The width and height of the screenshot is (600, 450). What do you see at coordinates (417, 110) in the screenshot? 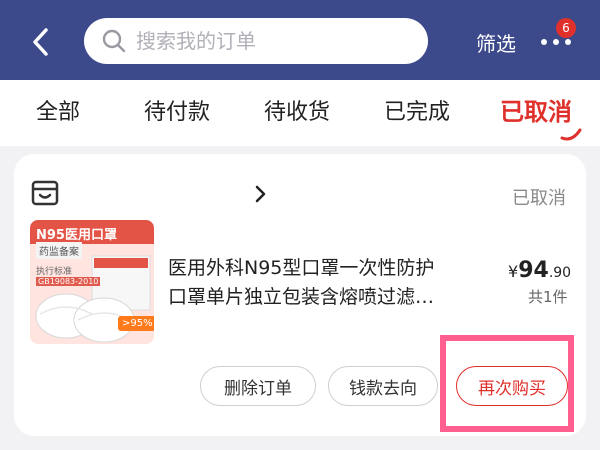
I see `tab-completed: 已完成` at bounding box center [417, 110].